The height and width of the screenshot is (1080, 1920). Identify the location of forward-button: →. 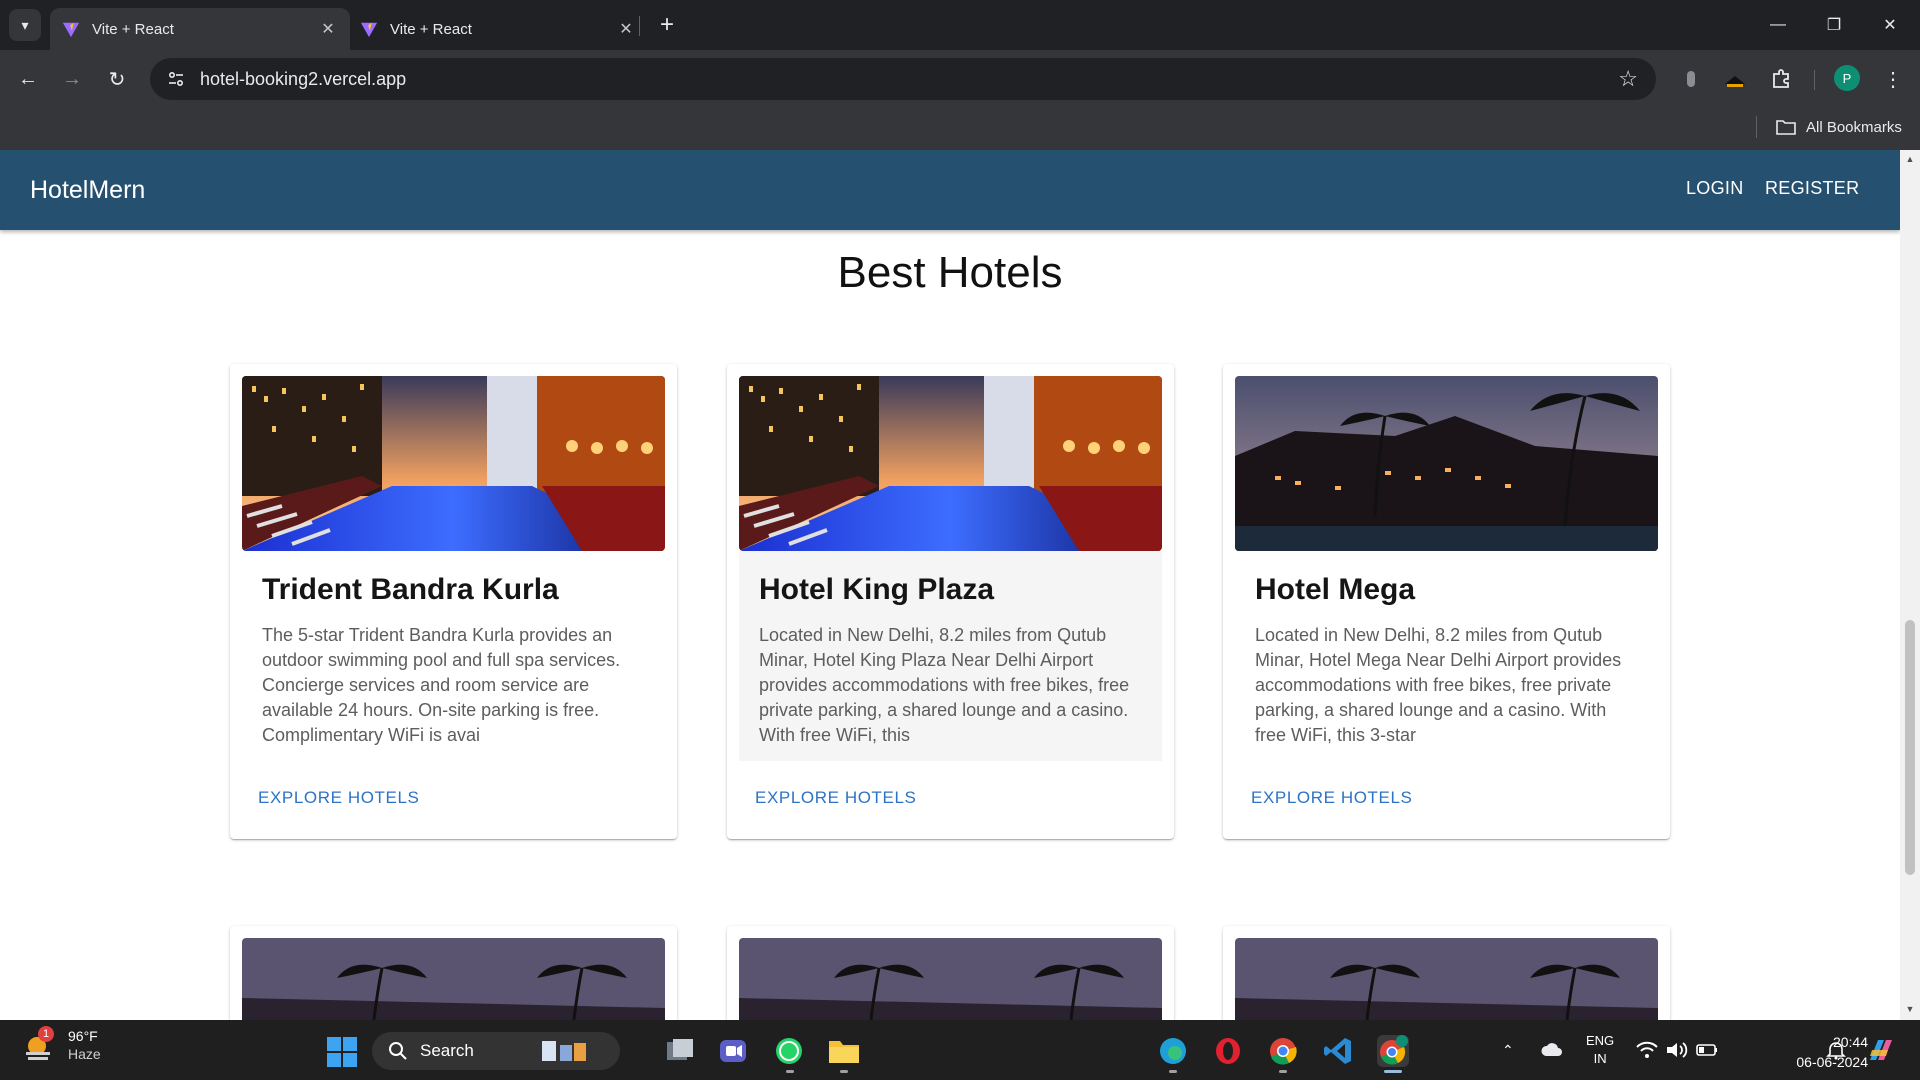
(72, 79).